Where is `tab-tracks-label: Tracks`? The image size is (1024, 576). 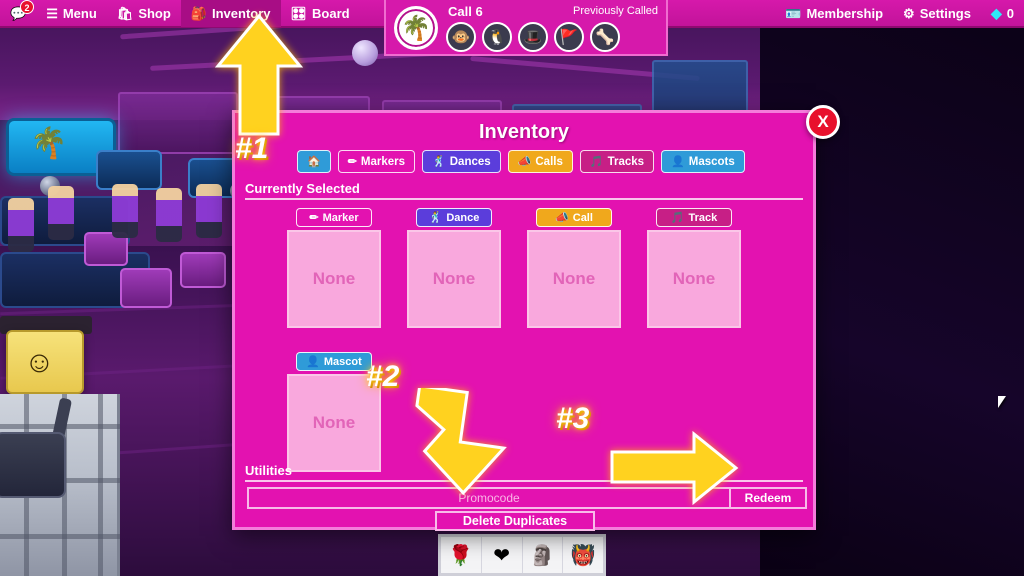
tab-tracks-label: Tracks is located at coordinates (626, 161).